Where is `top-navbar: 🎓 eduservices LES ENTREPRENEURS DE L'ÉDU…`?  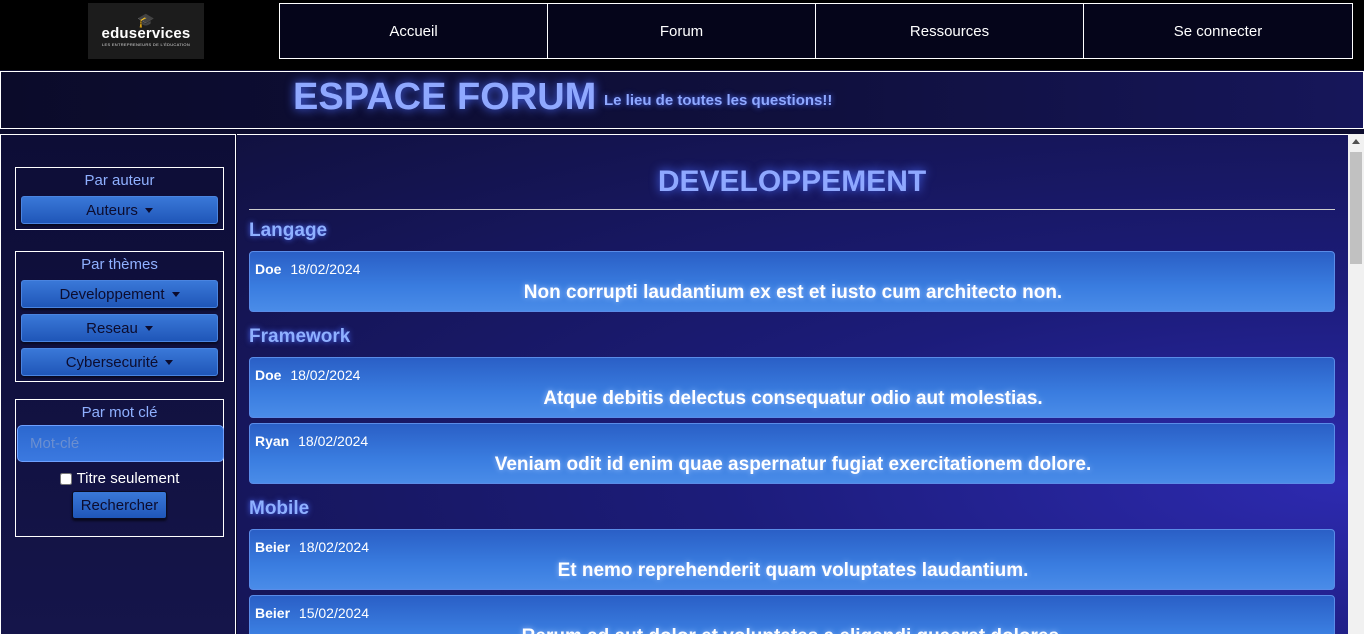
top-navbar: 🎓 eduservices LES ENTREPRENEURS DE L'ÉDU… is located at coordinates (682, 35).